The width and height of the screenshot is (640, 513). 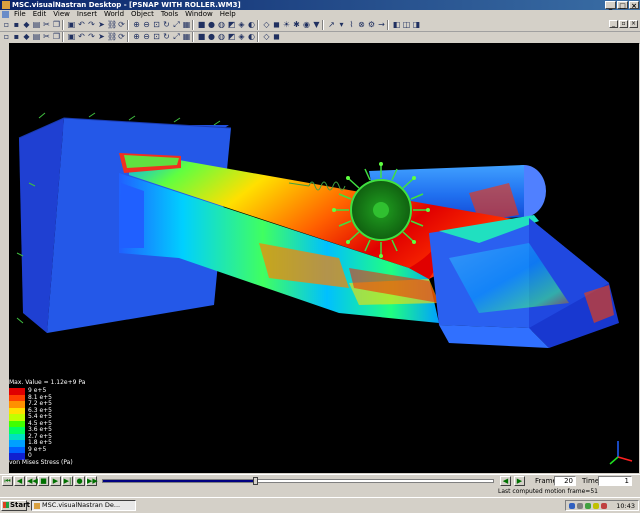 What do you see at coordinates (231, 36) in the screenshot?
I see `align-icon: ◩` at bounding box center [231, 36].